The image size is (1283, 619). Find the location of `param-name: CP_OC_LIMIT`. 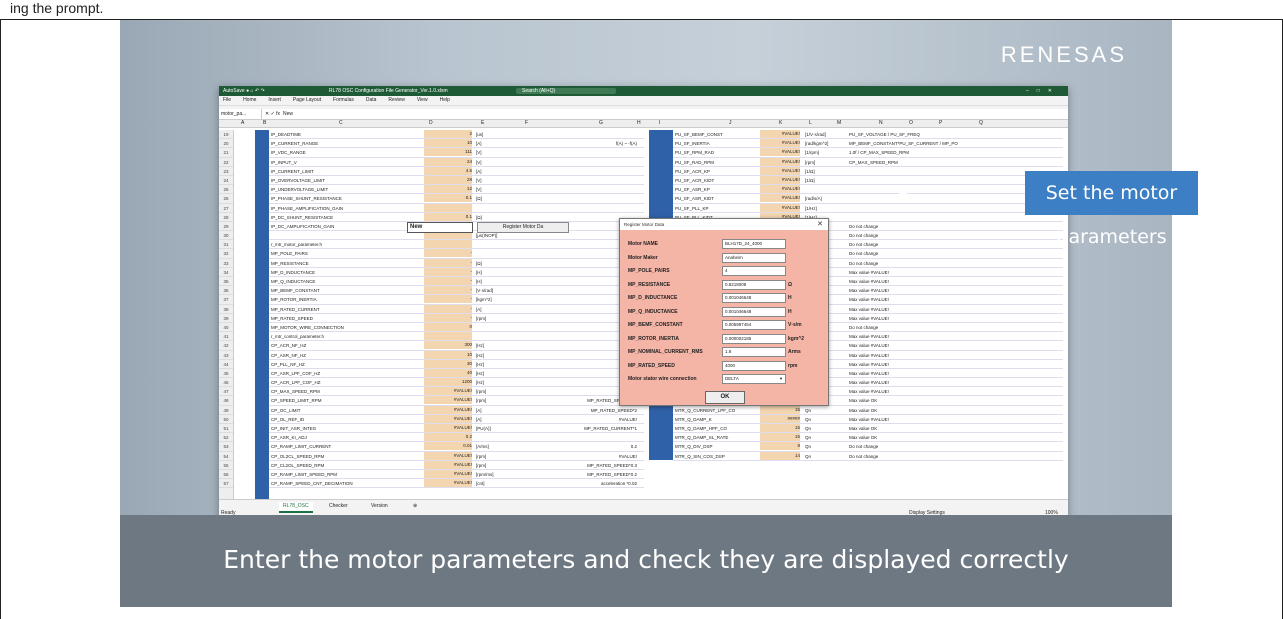

param-name: CP_OC_LIMIT is located at coordinates (286, 410).